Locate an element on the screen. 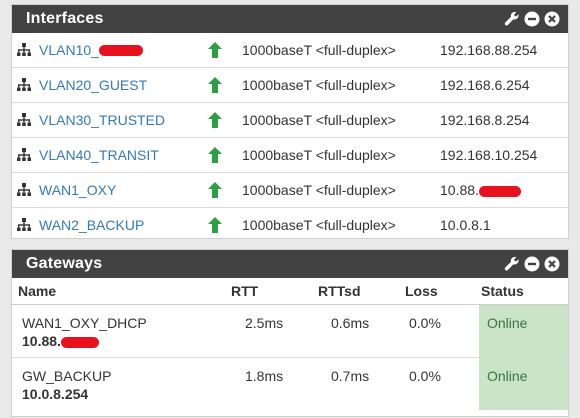  gateways-heading: Gateways is located at coordinates (290, 264).